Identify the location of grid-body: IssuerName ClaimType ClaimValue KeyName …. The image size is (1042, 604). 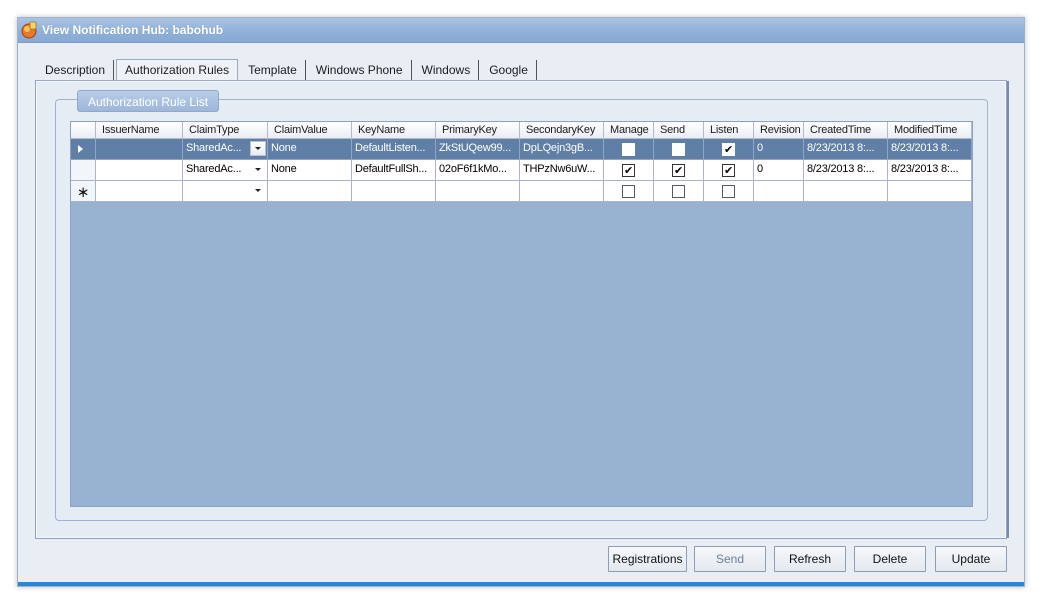
(521, 162).